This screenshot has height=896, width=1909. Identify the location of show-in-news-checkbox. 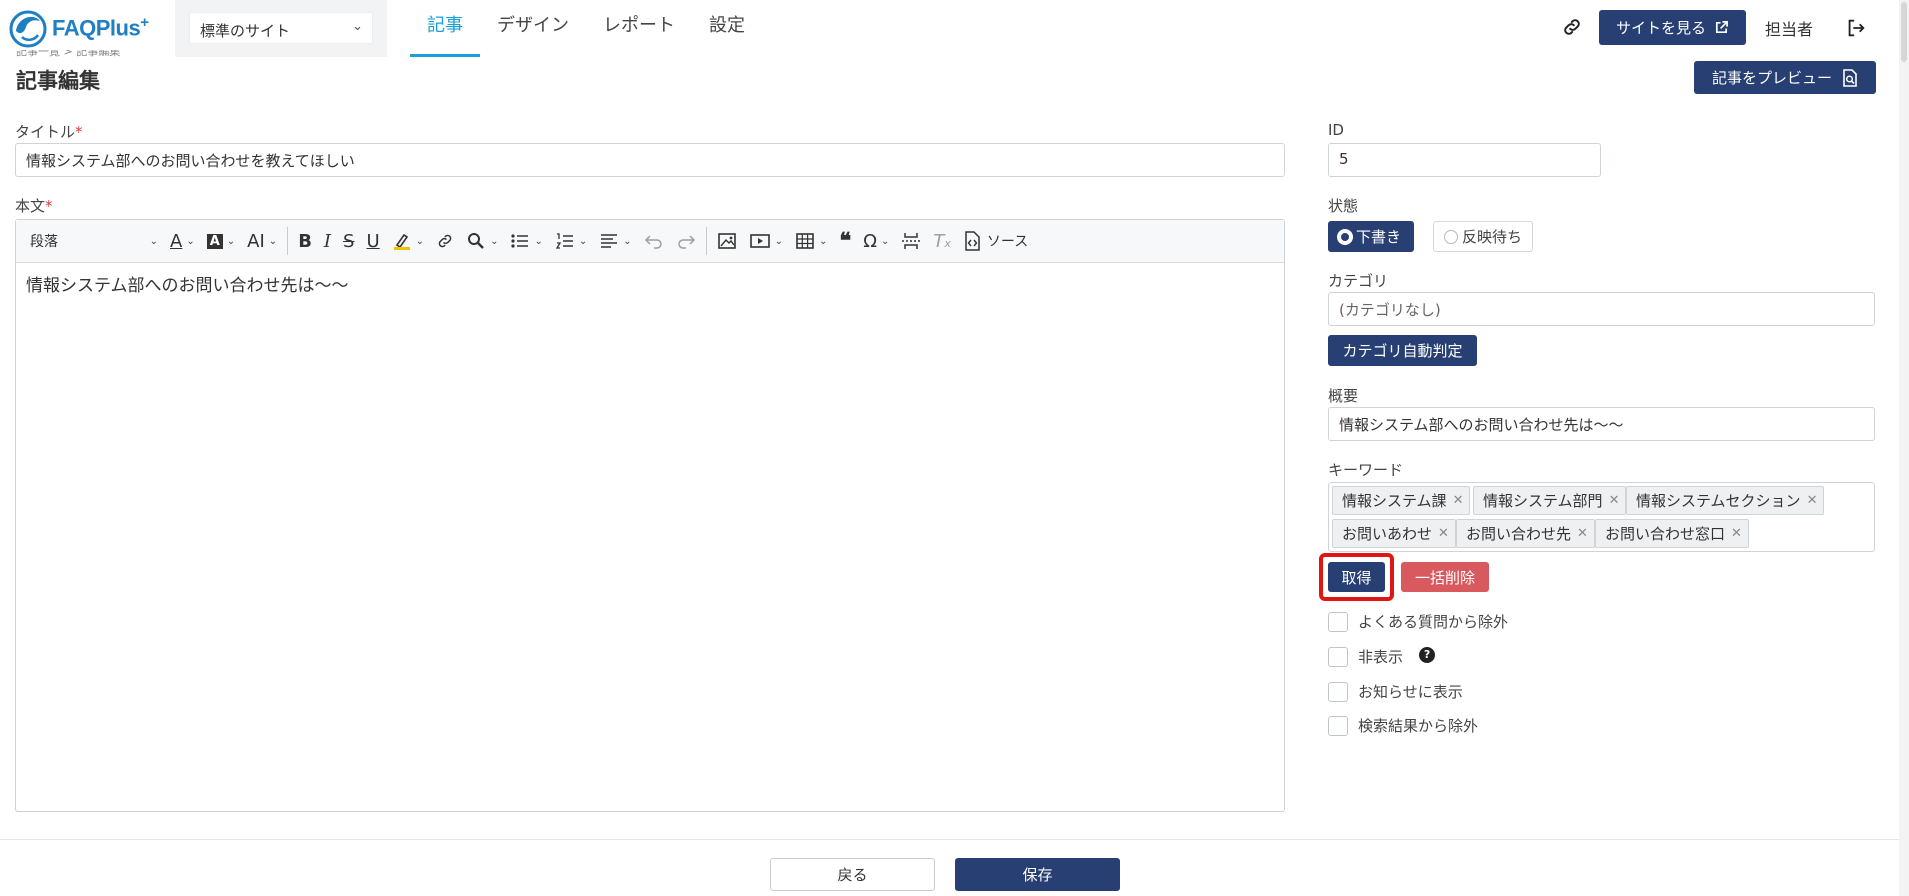
(1338, 691).